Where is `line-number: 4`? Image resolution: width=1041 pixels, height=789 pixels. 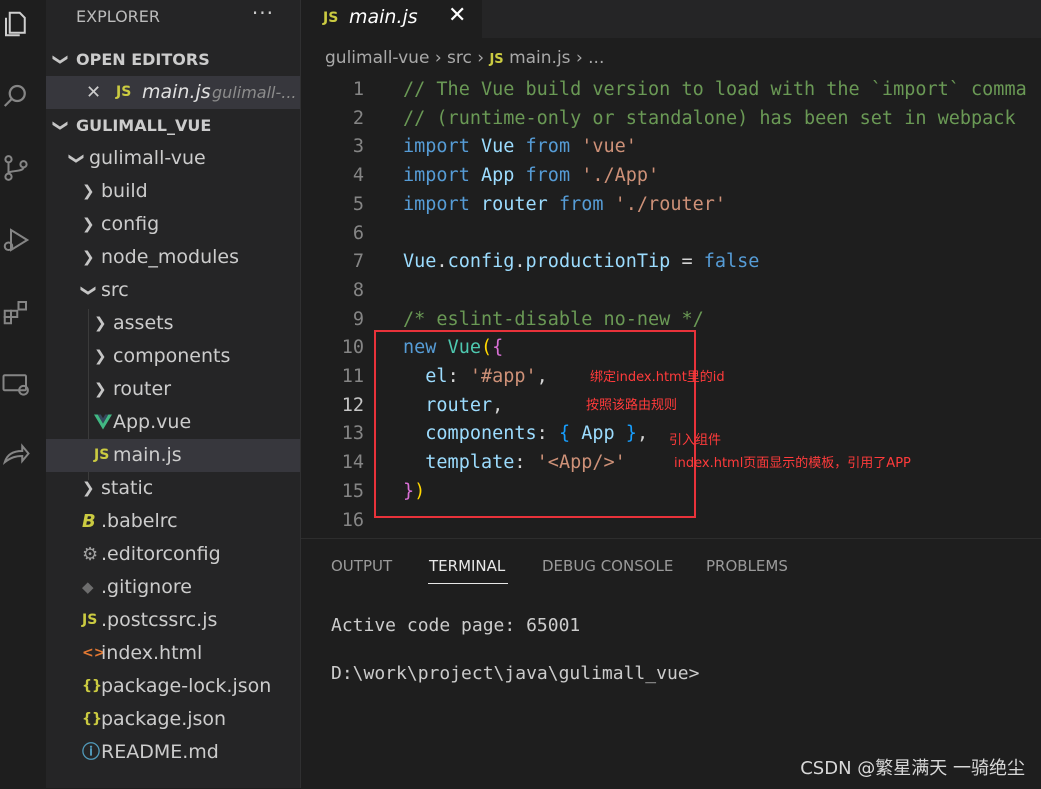 line-number: 4 is located at coordinates (358, 176).